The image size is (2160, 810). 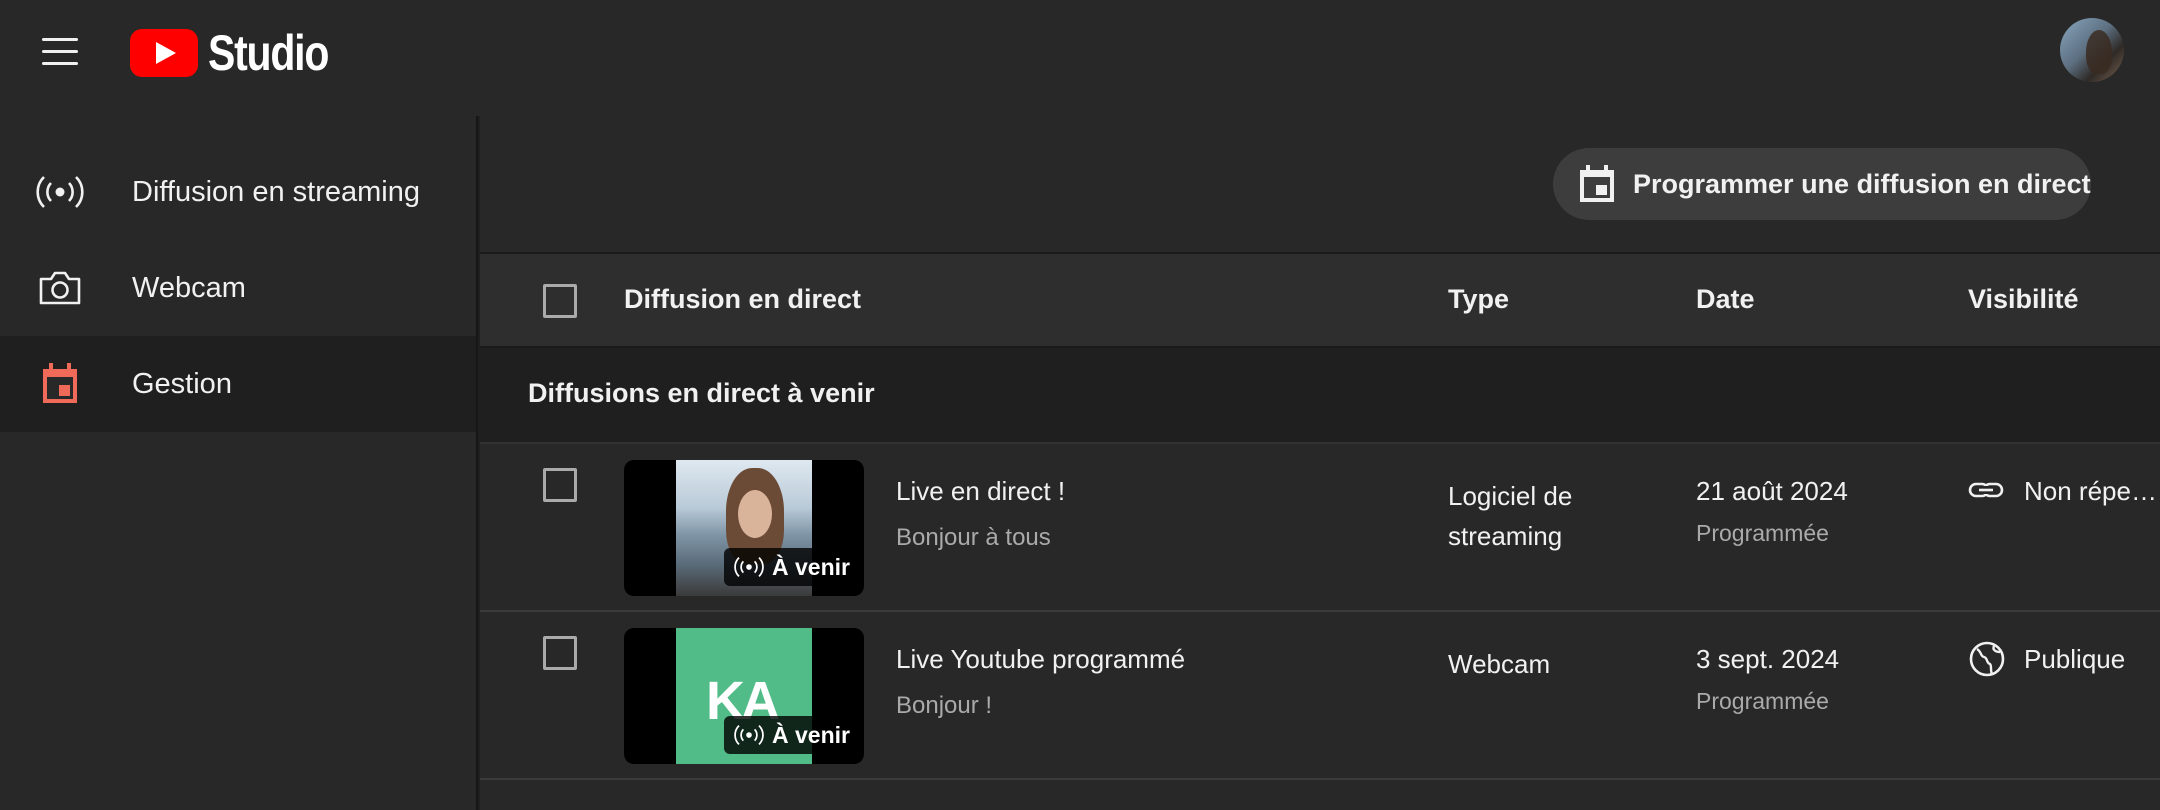 I want to click on row-date: 21 août 2024, so click(x=1772, y=491).